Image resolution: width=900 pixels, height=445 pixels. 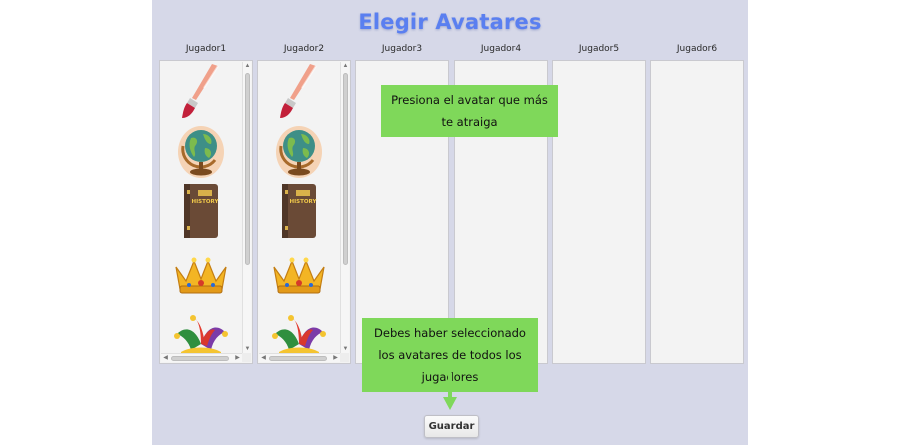 What do you see at coordinates (469, 111) in the screenshot?
I see `choose-avatar-tip: Presiona el avatar que más te atraiga` at bounding box center [469, 111].